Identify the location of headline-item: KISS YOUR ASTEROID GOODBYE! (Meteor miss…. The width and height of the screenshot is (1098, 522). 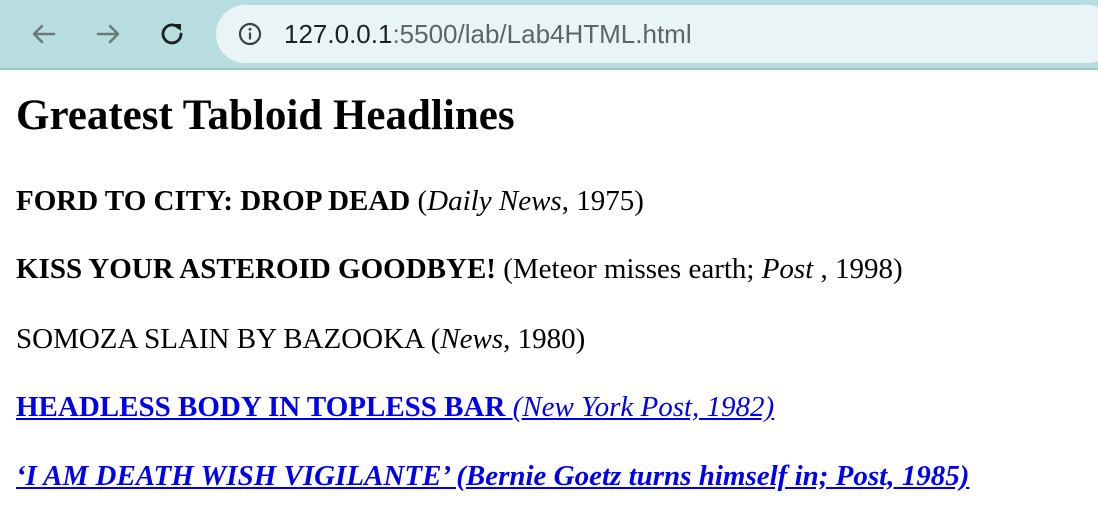
(459, 269).